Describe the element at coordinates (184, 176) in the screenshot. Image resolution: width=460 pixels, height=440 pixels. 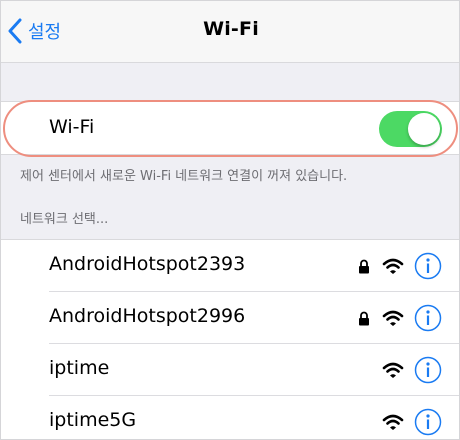
I see `control-center-footnote: 제어 센터에서 새로운 Wi-Fi 네트워크 연결이 꺼져 있습니다.` at that location.